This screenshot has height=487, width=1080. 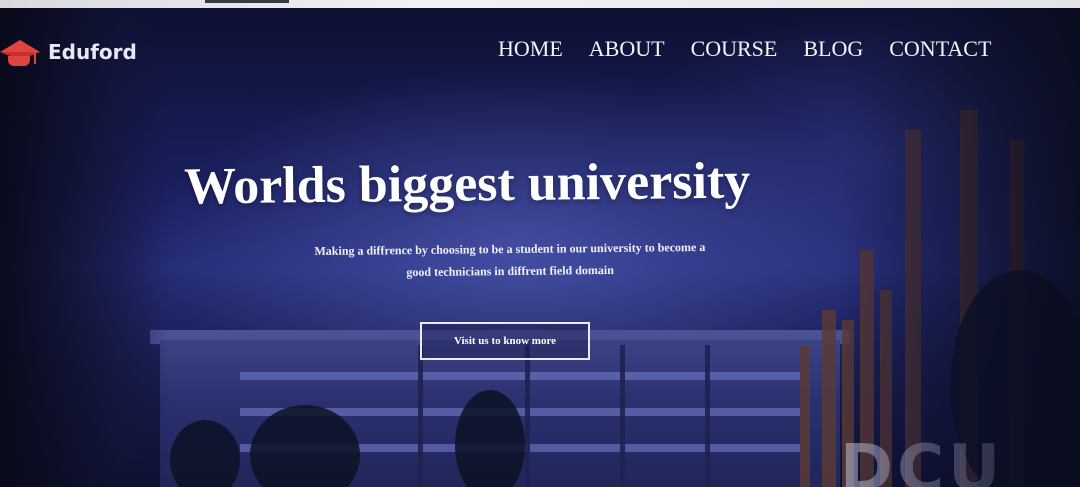 I want to click on logo: Eduford, so click(x=68, y=52).